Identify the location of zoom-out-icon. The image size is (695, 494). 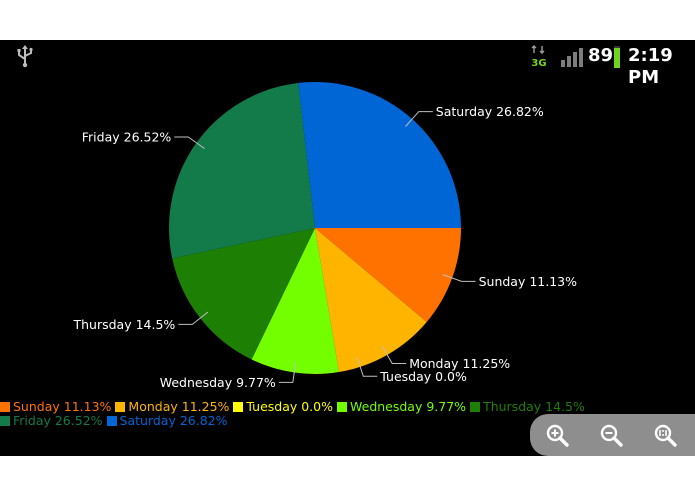
(611, 435).